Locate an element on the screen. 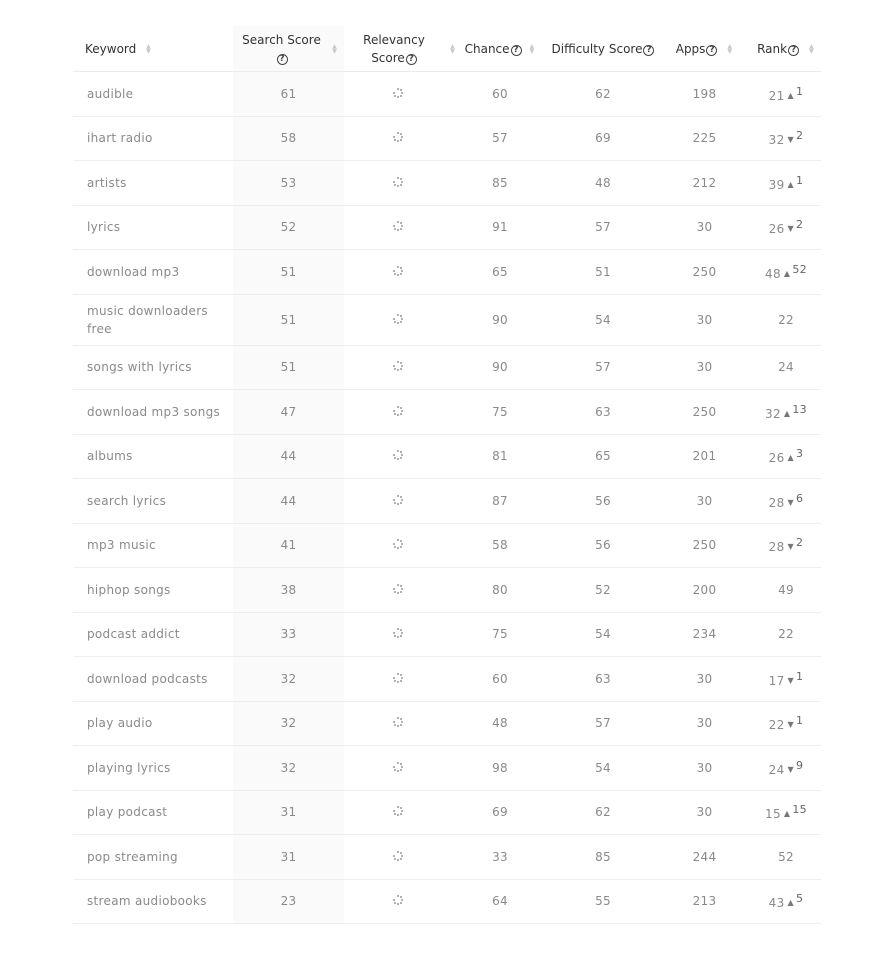 This screenshot has width=886, height=958. column-header-chance: Chance? ▲ ▼ is located at coordinates (500, 49).